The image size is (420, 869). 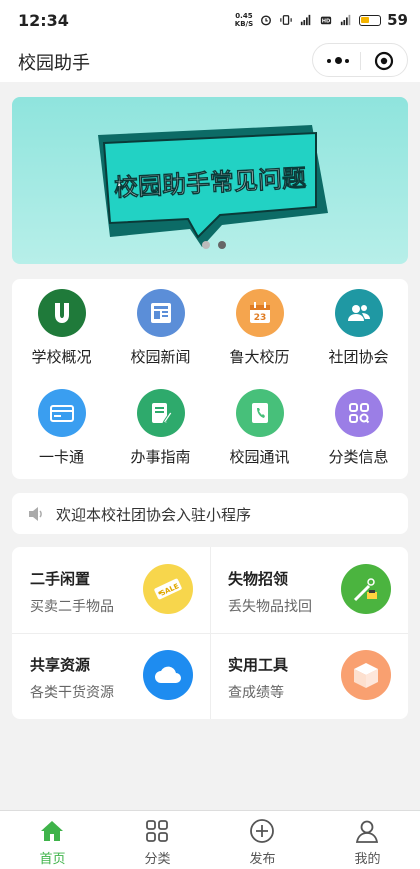 I want to click on phone-book-icon, so click(x=260, y=413).